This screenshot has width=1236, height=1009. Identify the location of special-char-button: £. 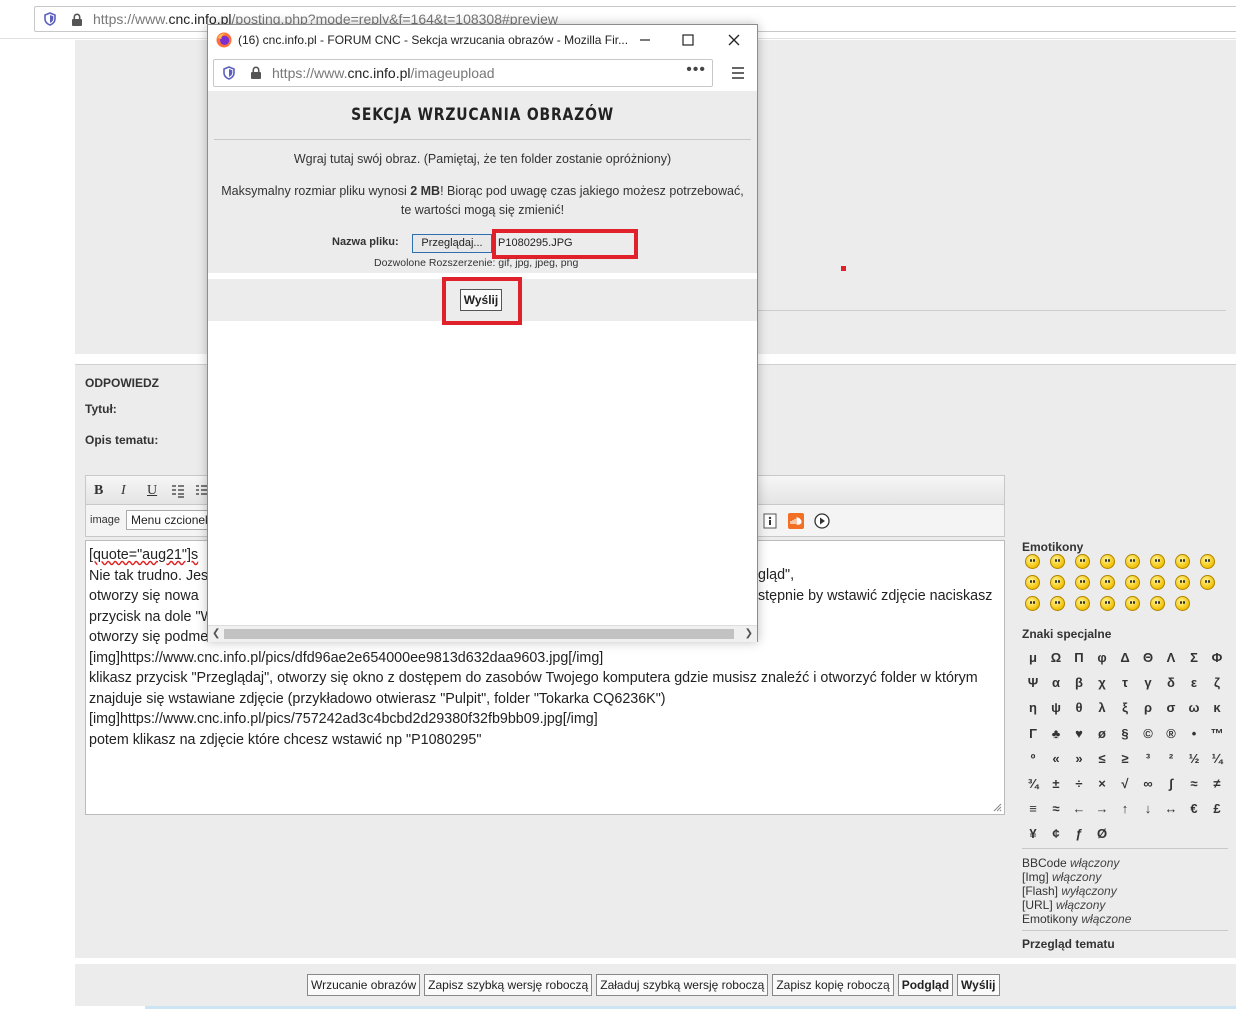
(1217, 809).